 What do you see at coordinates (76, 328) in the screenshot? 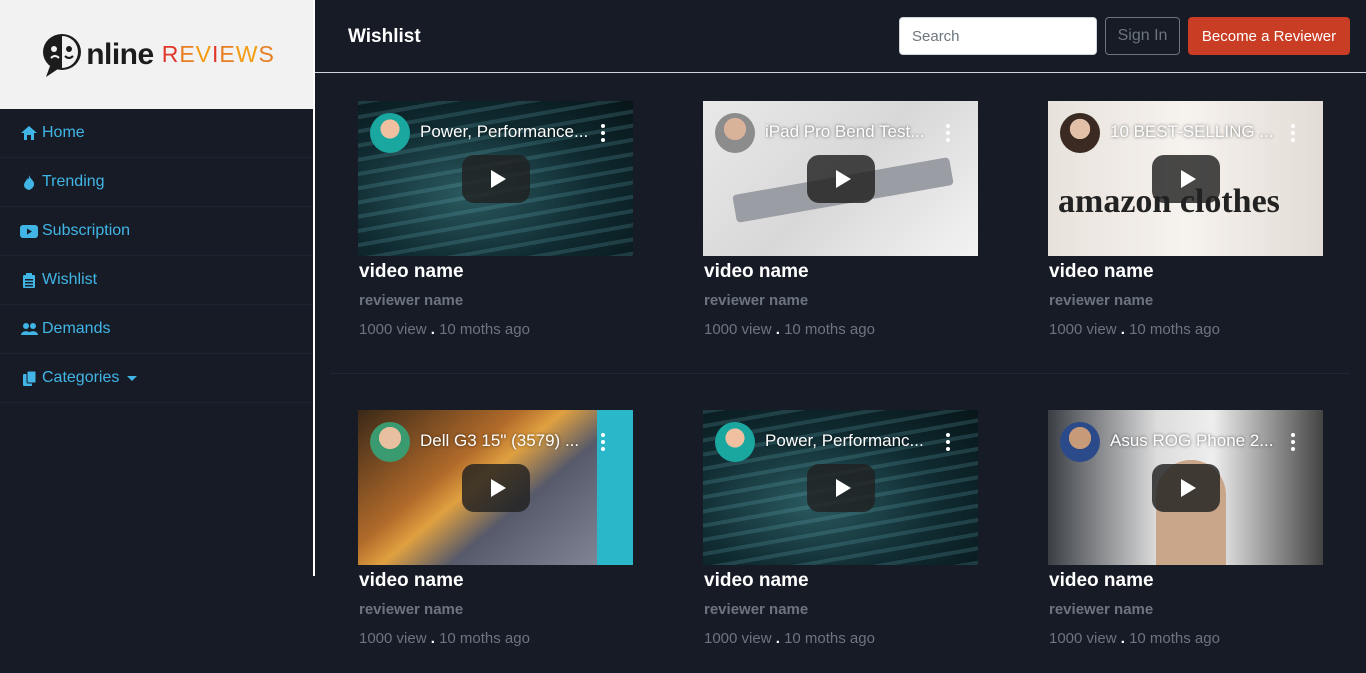
I see `sidebar-item-label: Demands` at bounding box center [76, 328].